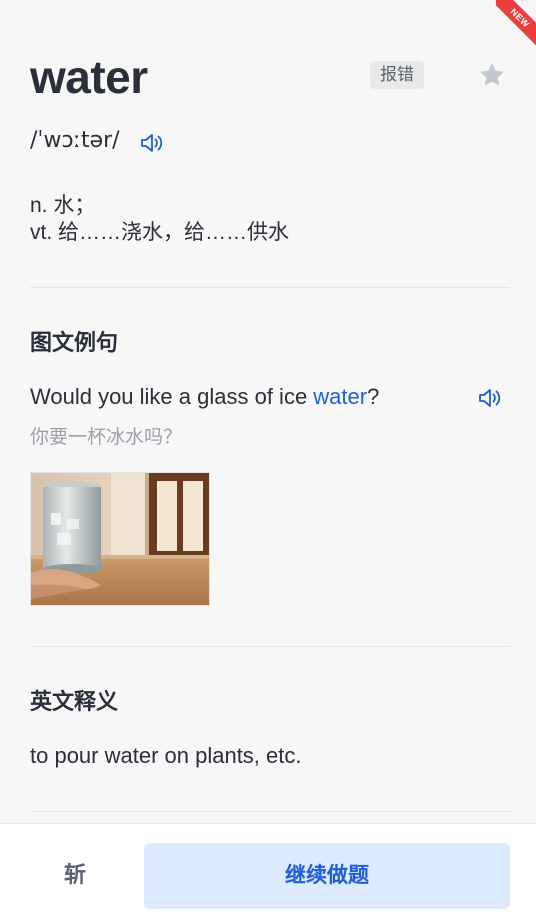 The image size is (536, 924). I want to click on headword: water, so click(89, 77).